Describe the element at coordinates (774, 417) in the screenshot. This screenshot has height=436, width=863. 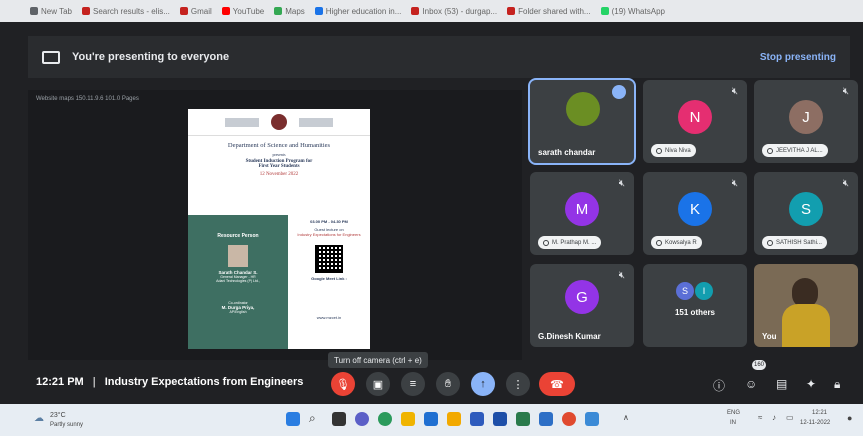
I see `volume-icon: ♪` at that location.